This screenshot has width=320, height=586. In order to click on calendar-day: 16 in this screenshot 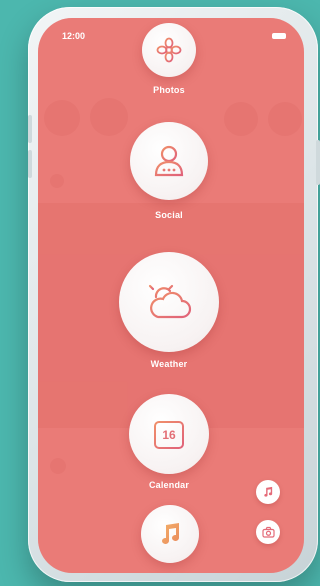, I will do `click(169, 435)`.